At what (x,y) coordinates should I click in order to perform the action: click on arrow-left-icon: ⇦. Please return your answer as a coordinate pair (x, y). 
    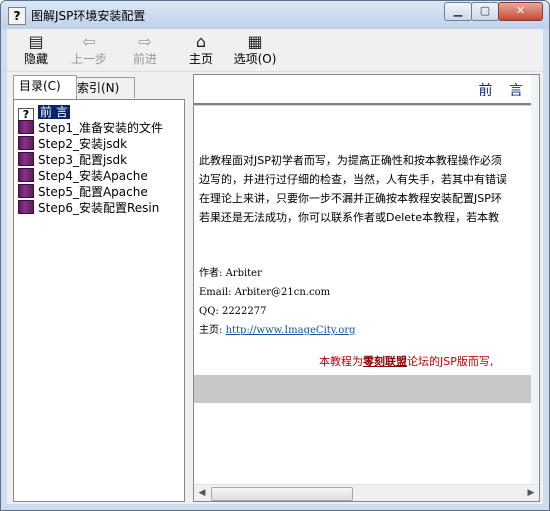
    Looking at the image, I should click on (89, 41).